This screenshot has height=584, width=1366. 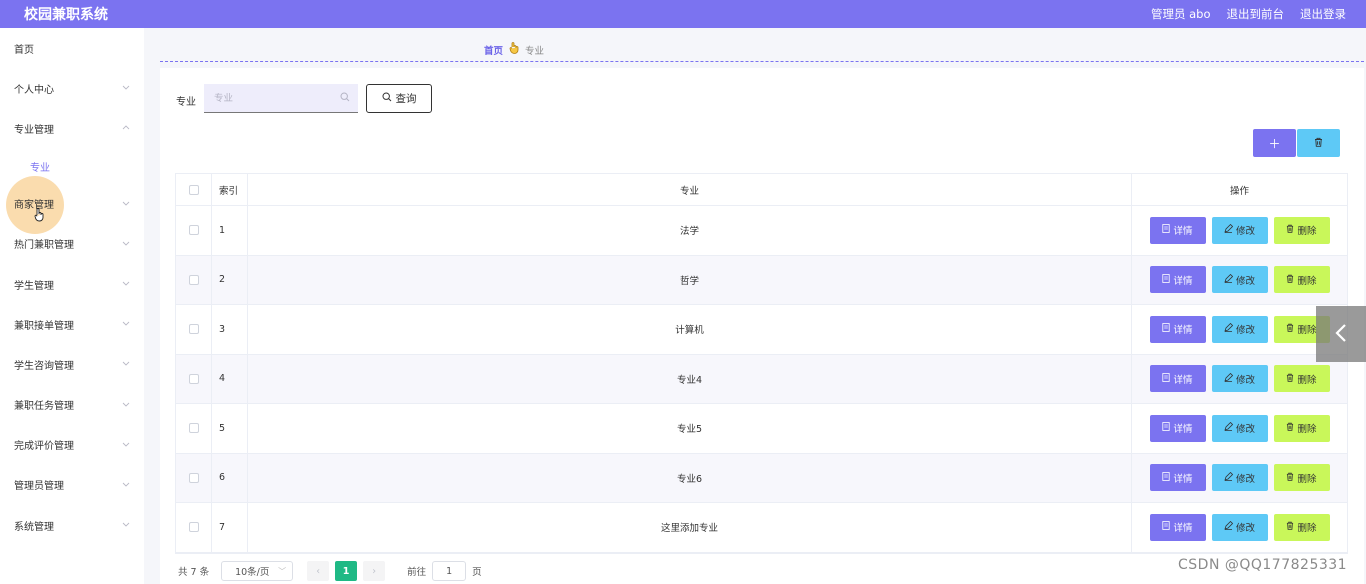 I want to click on add-button: ＋, so click(x=1274, y=143).